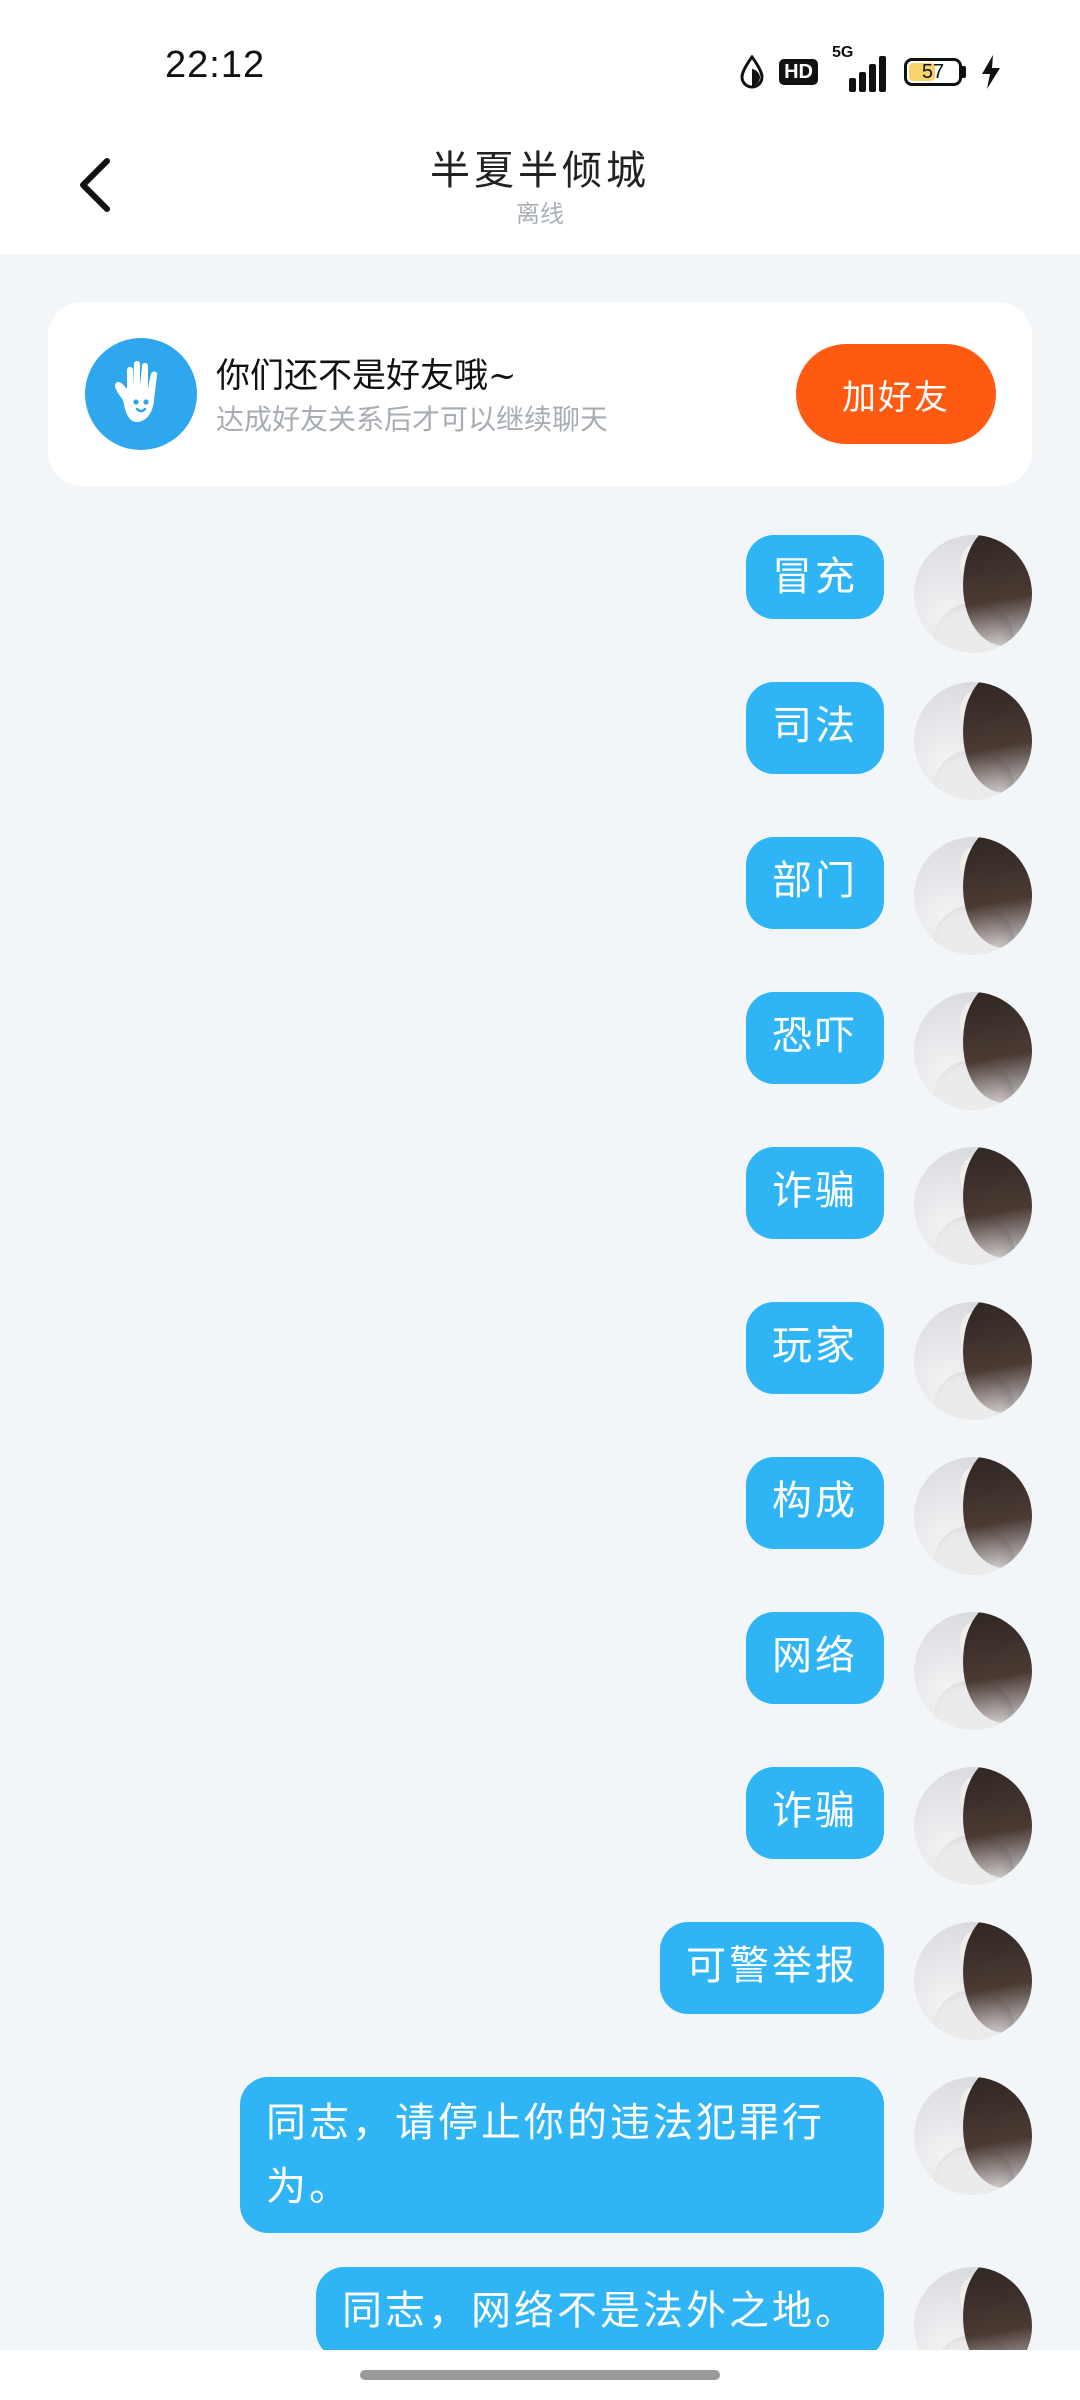 The image size is (1080, 2400). I want to click on waving-hand-icon, so click(141, 394).